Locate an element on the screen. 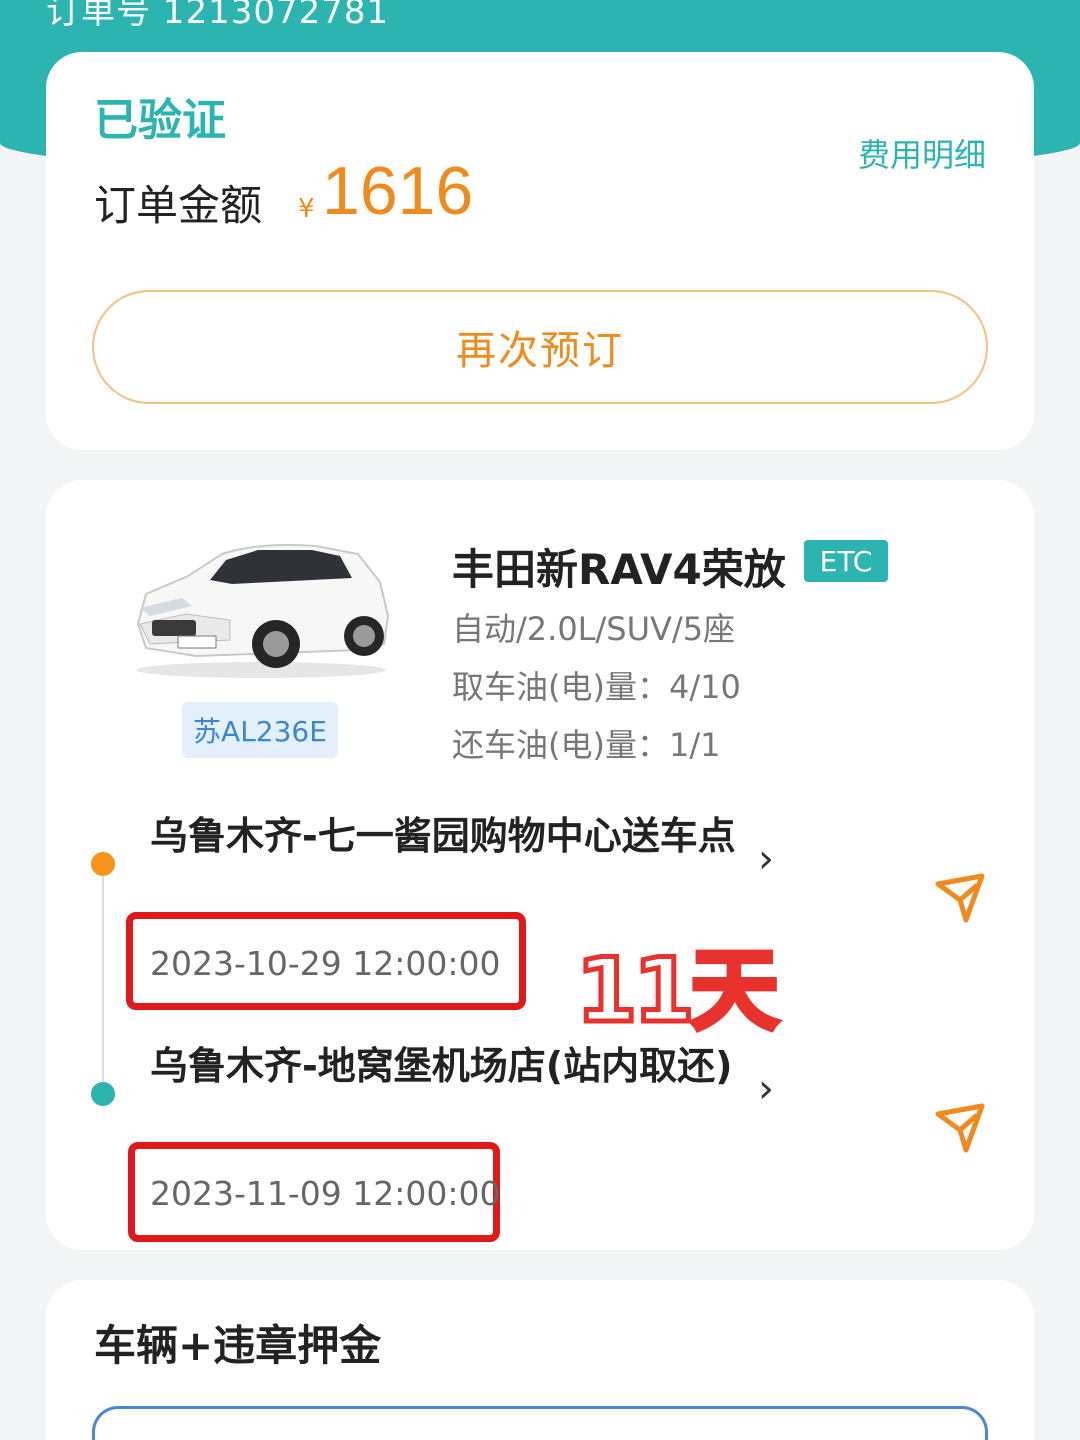 Image resolution: width=1080 pixels, height=1440 pixels. teal-dot-icon is located at coordinates (103, 1094).